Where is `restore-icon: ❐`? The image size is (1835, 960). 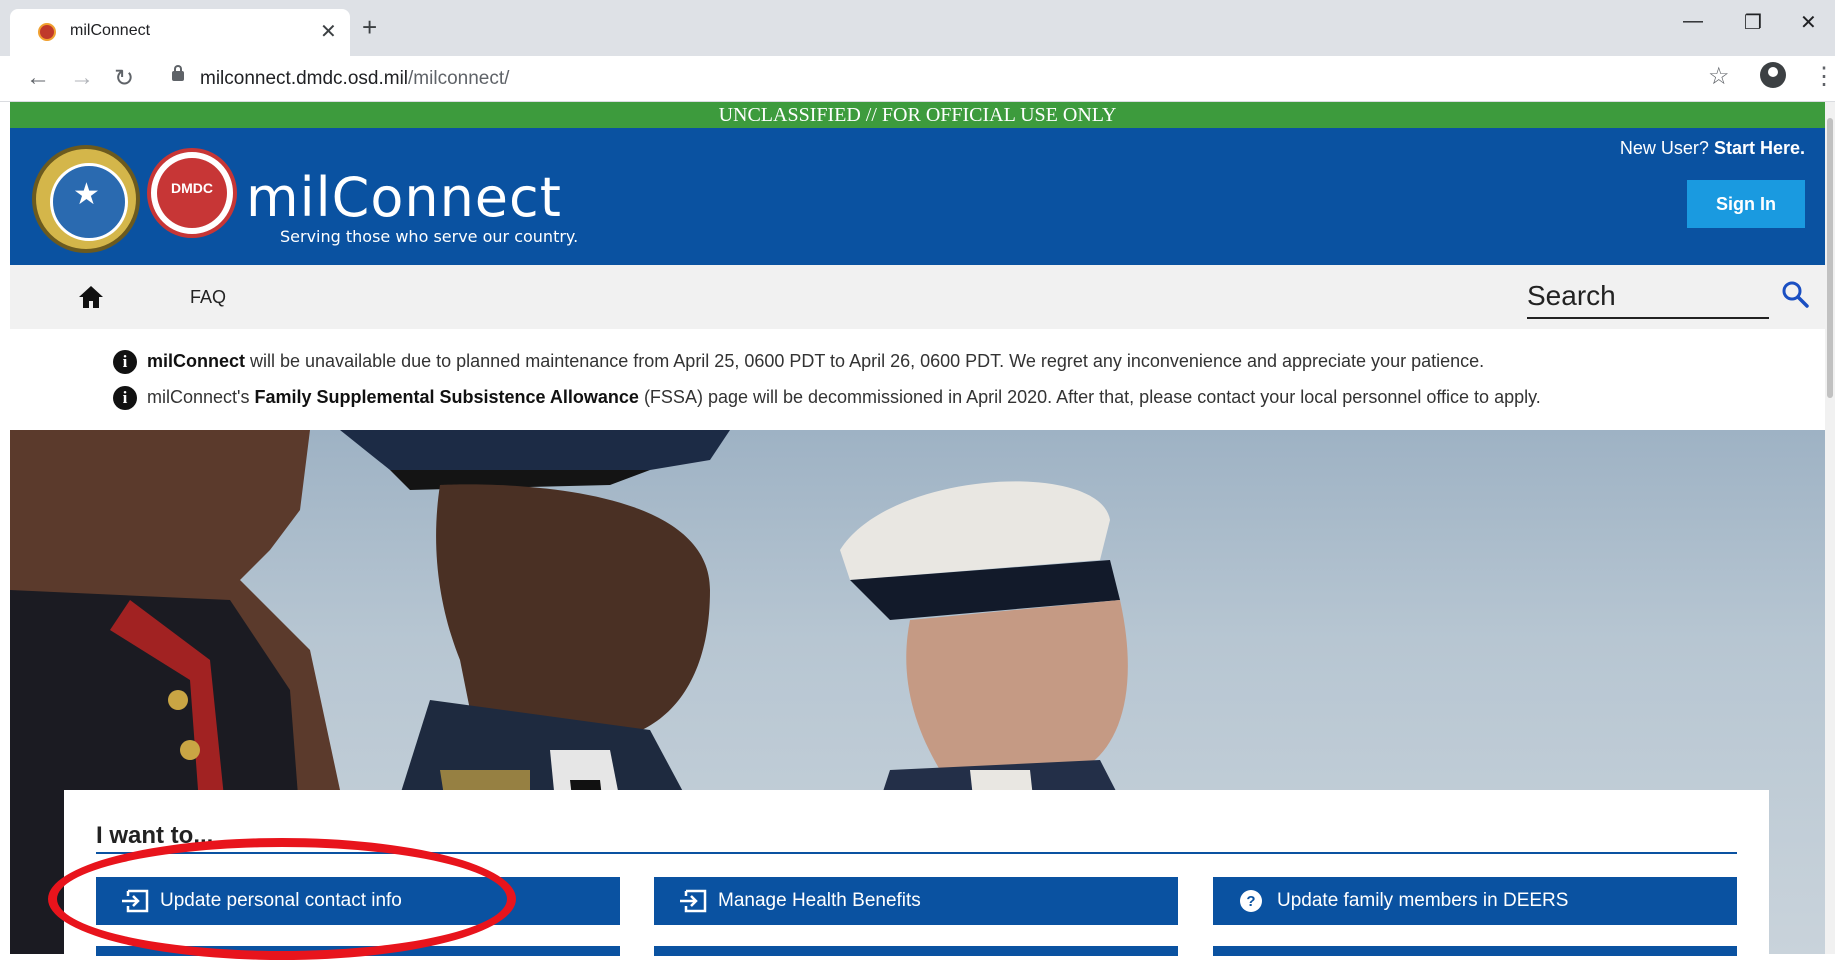
restore-icon: ❐ is located at coordinates (1753, 22).